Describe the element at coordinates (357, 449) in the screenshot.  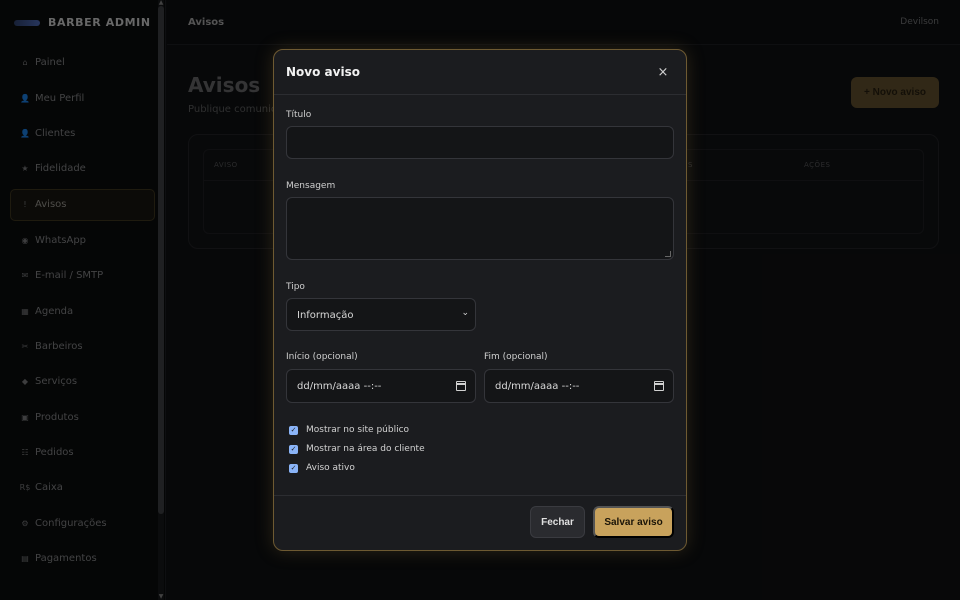
I see `checkbox-area-cliente: ✓ Mostrar na área do cliente` at that location.